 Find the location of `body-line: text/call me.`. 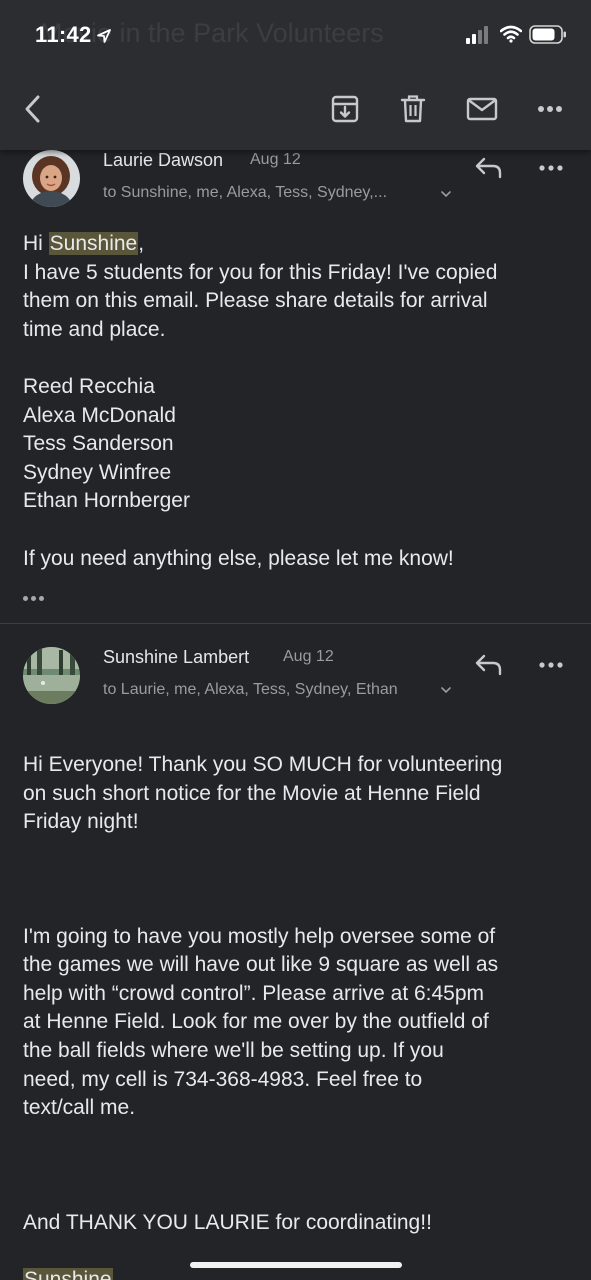

body-line: text/call me. is located at coordinates (79, 1108).